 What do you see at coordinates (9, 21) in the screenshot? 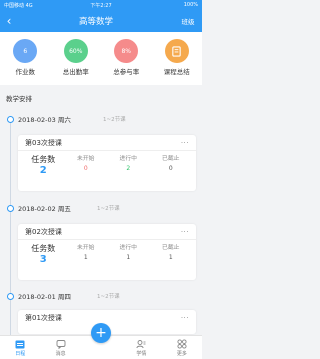
I see `back-button: ‹` at bounding box center [9, 21].